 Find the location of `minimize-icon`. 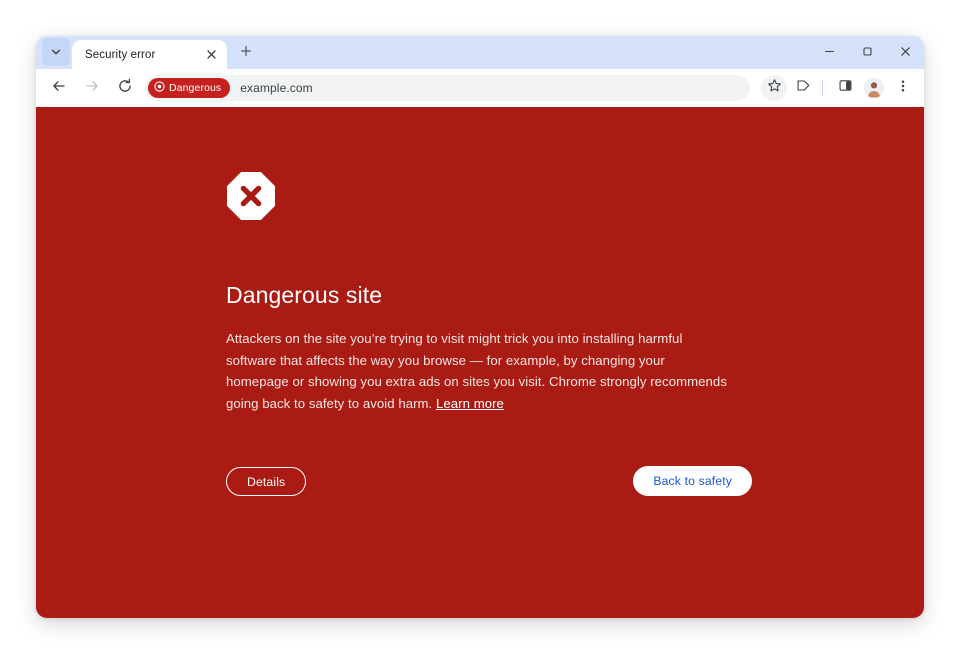

minimize-icon is located at coordinates (829, 53).